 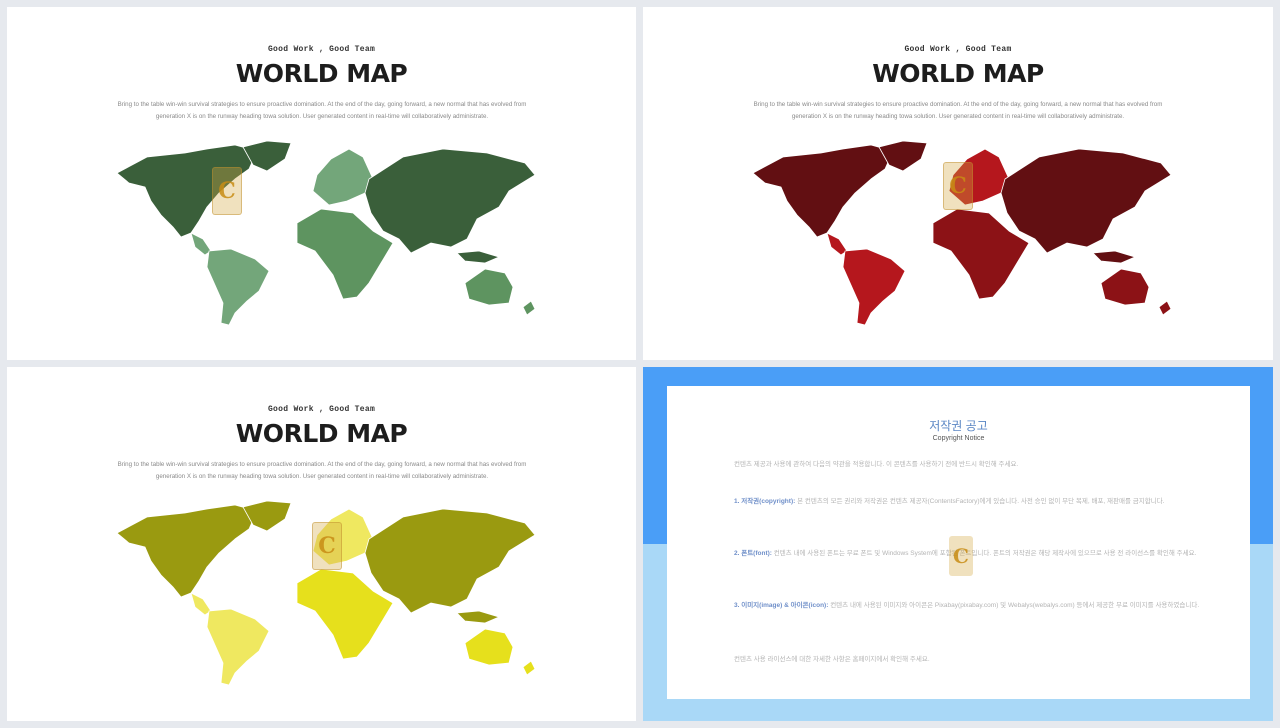 I want to click on section-heading: 3. 이미지(image) & 아이콘(icon):, so click(x=781, y=605).